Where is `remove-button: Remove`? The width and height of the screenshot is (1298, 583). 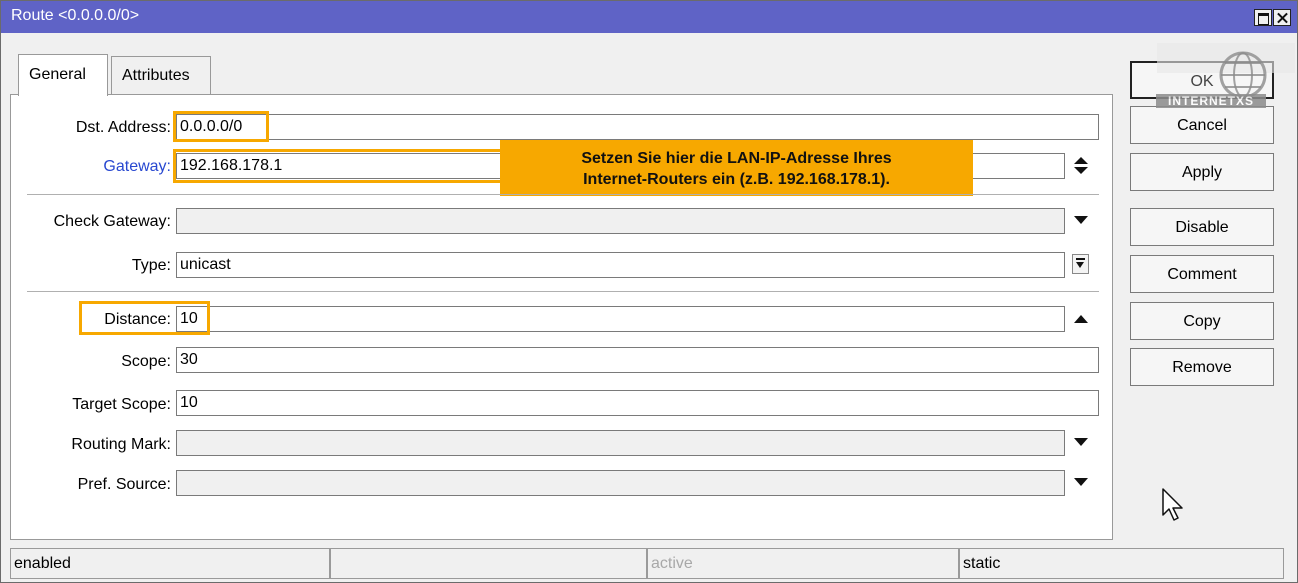
remove-button: Remove is located at coordinates (1202, 367).